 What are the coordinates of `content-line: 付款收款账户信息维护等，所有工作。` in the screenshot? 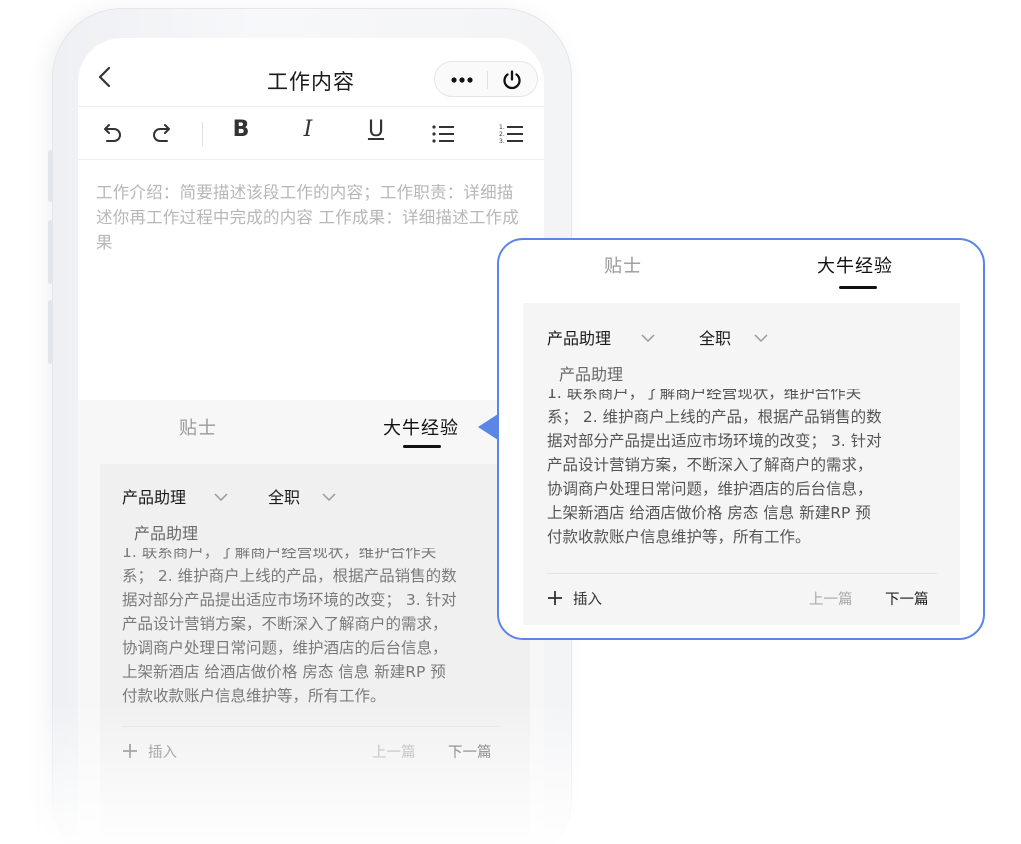 It's located at (679, 537).